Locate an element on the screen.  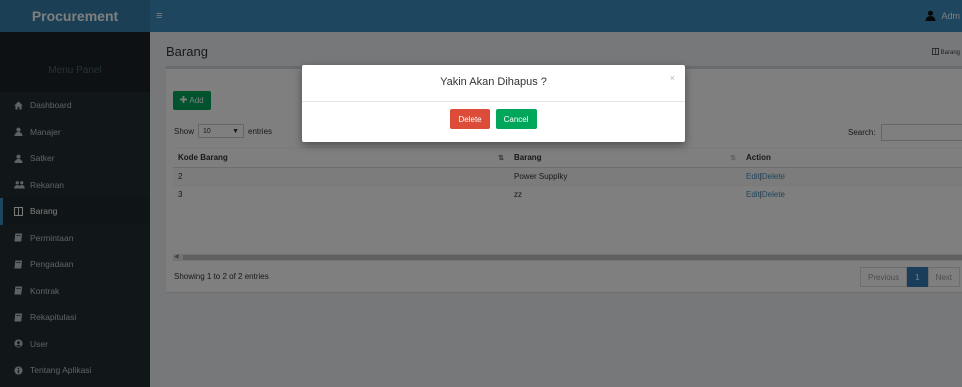
modal-title: Yakin Akan Dihapus ? is located at coordinates (493, 82).